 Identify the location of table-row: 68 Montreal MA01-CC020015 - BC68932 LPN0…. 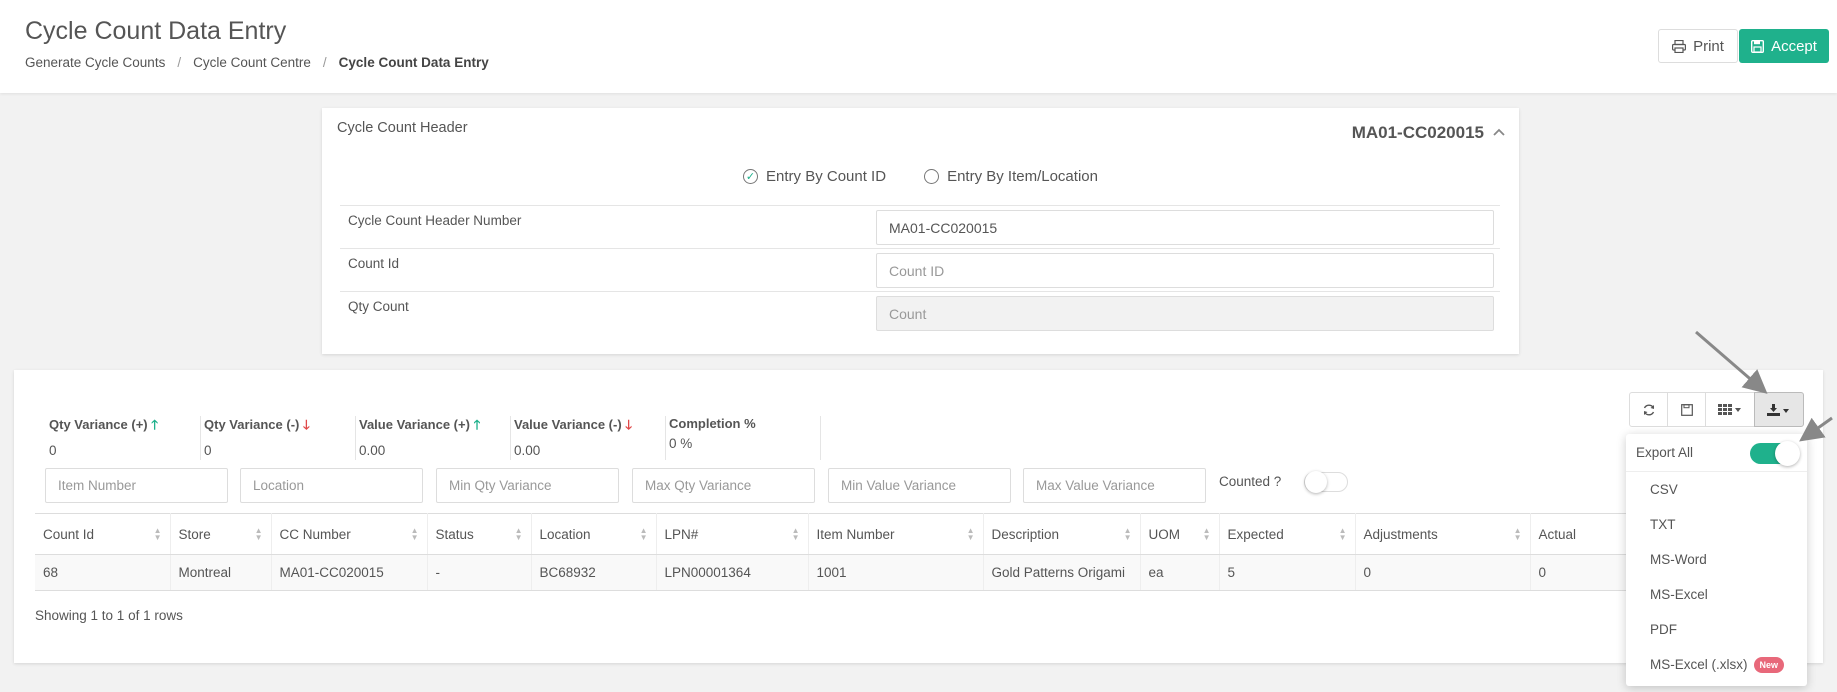
(833, 572).